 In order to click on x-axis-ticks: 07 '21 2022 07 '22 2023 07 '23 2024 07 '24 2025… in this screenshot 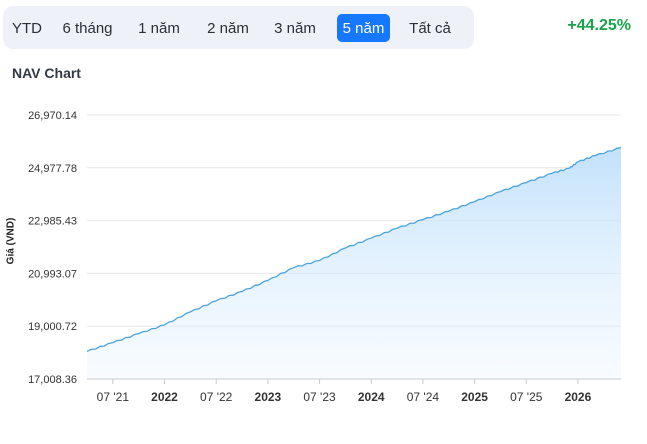, I will do `click(344, 397)`.